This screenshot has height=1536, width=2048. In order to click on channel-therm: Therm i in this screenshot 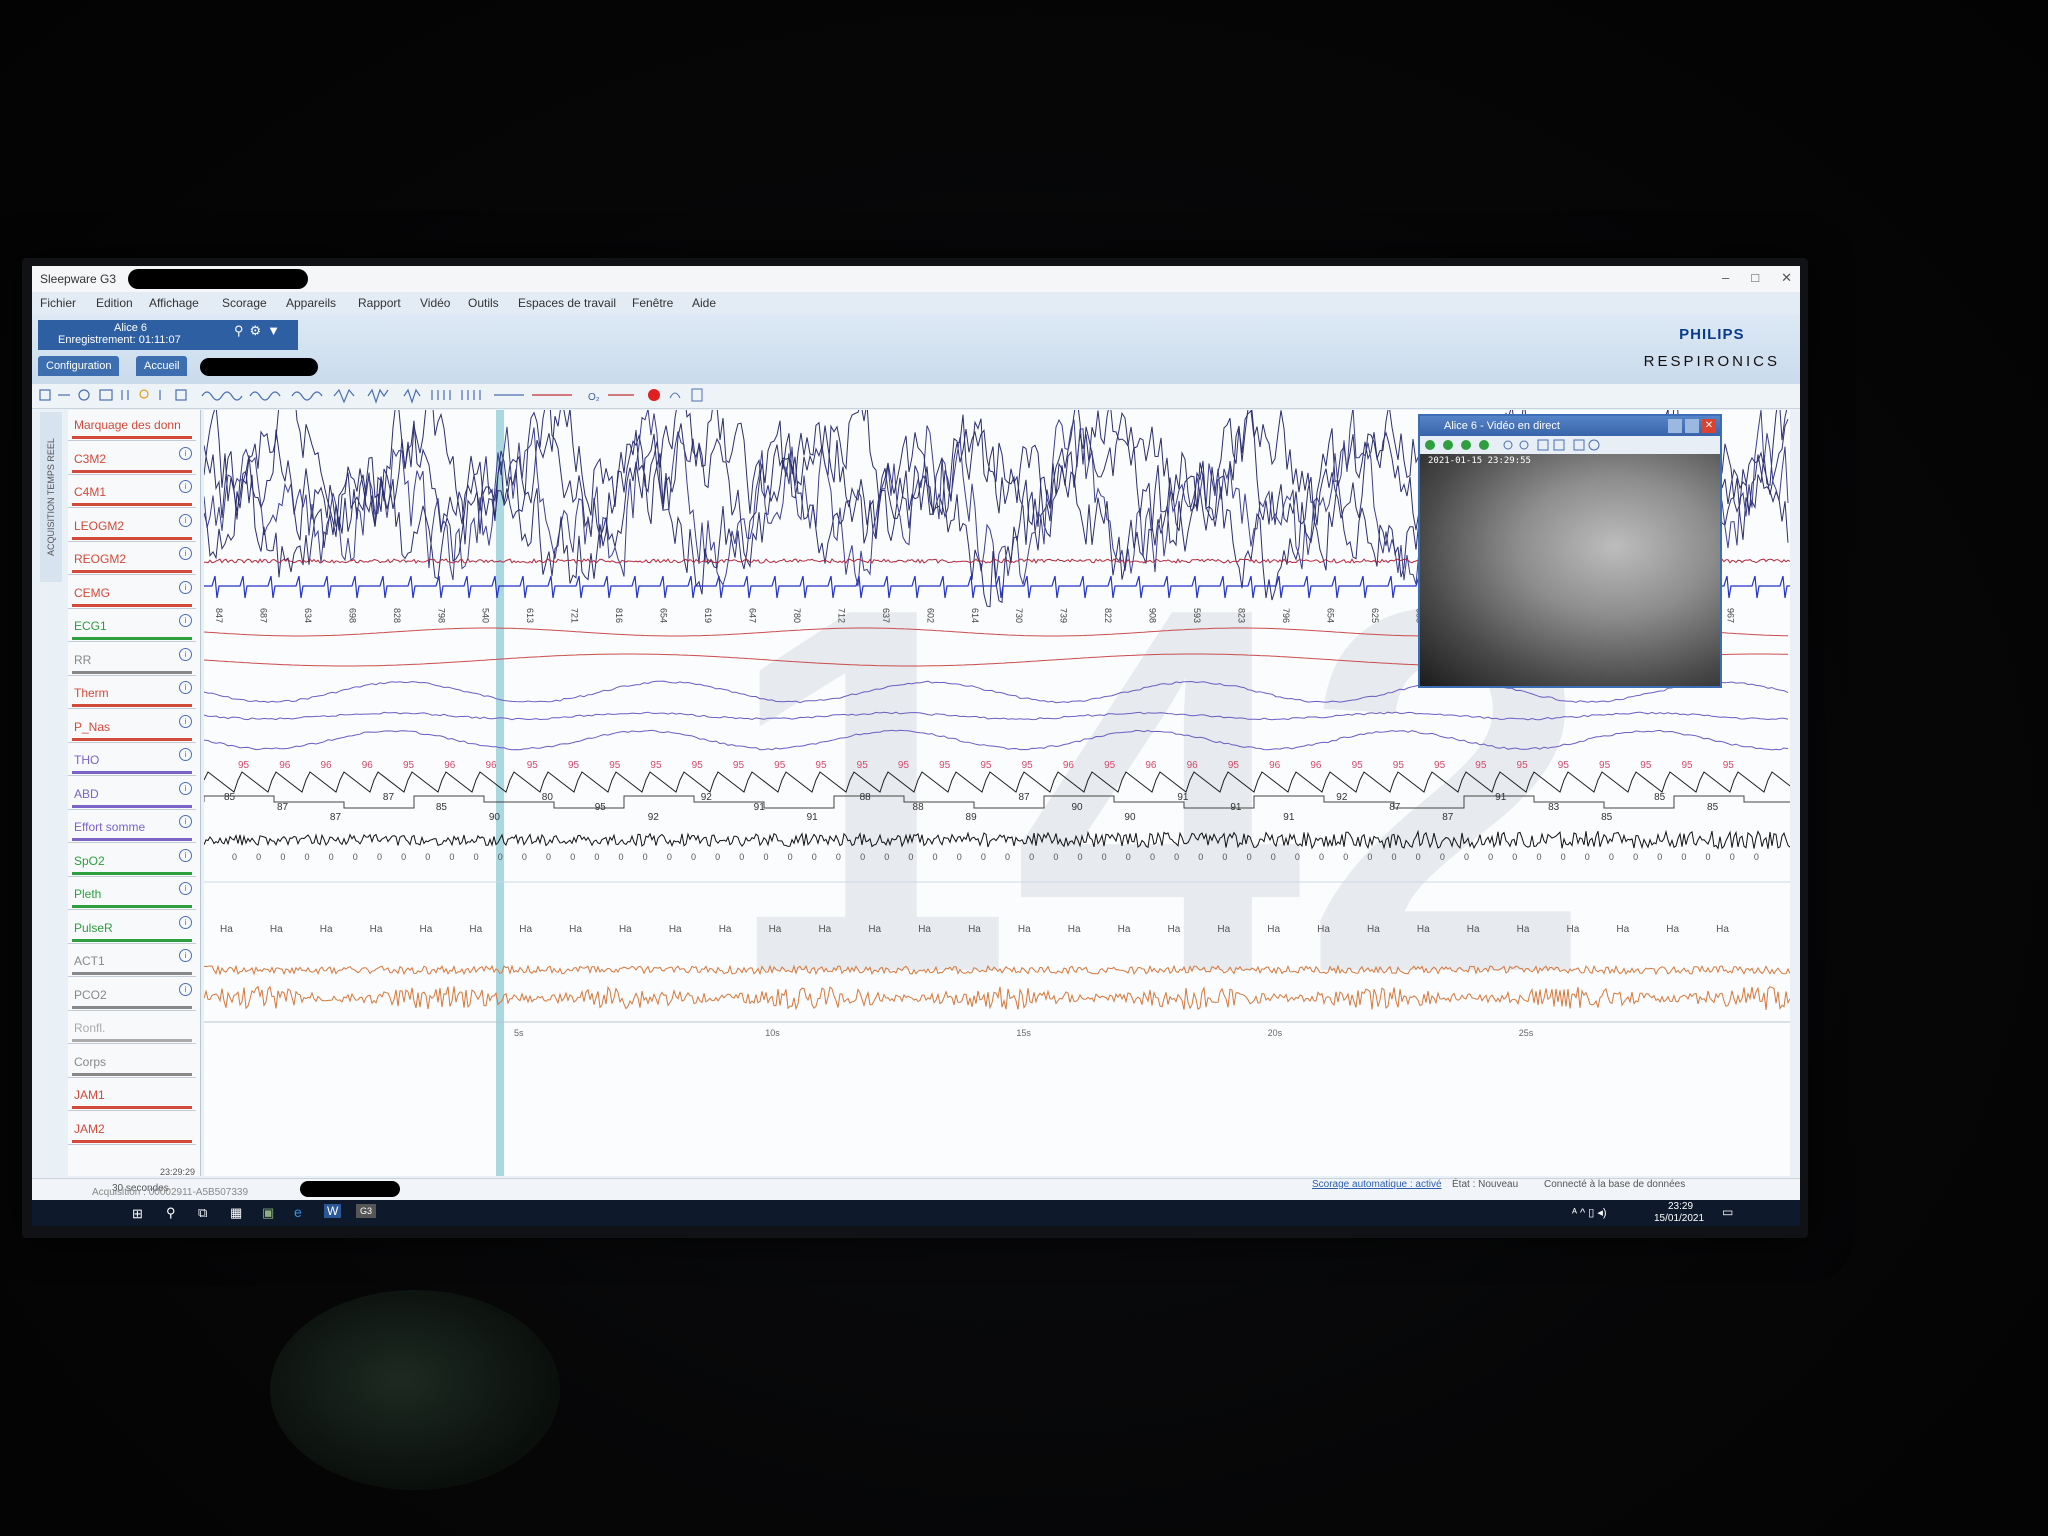, I will do `click(132, 693)`.